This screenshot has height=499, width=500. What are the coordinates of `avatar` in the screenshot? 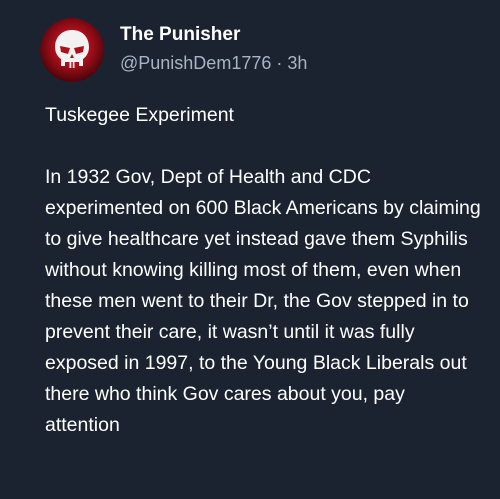 It's located at (72, 50).